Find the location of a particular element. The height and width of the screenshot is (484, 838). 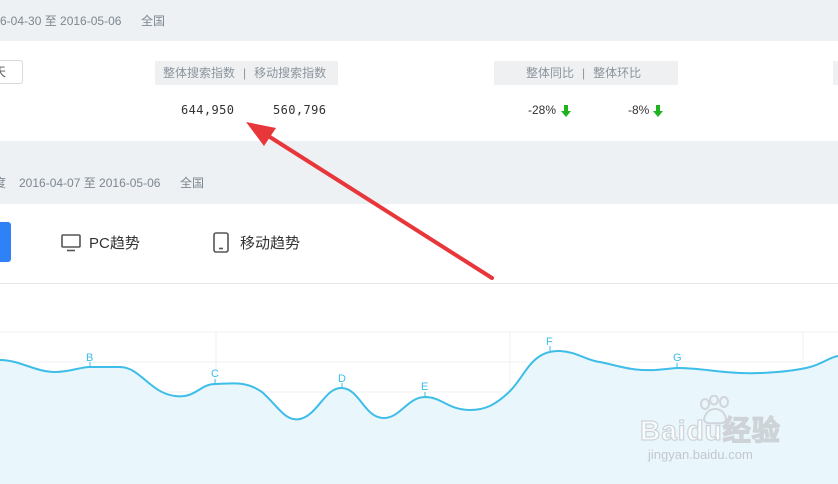

watermark-url: jingyan.baidu.com is located at coordinates (700, 454).